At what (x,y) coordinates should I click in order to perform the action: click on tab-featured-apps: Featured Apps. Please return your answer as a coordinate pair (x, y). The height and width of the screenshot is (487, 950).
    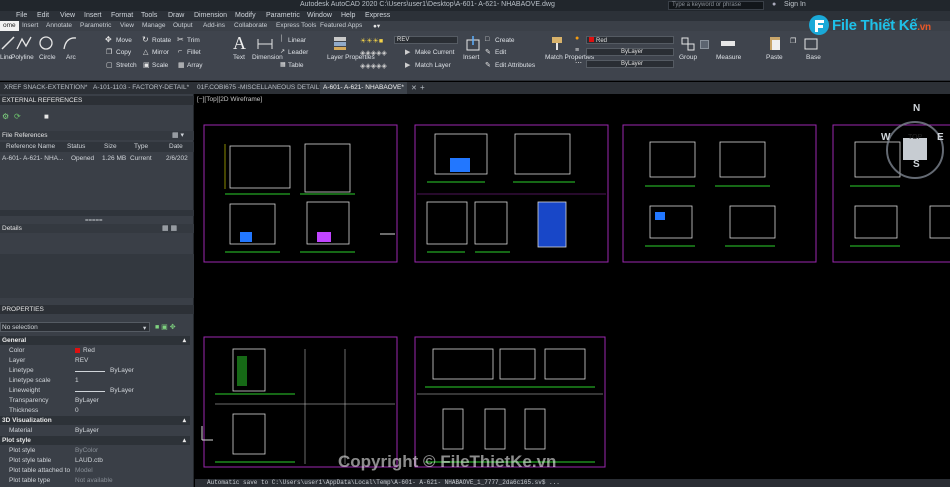
    Looking at the image, I should click on (341, 25).